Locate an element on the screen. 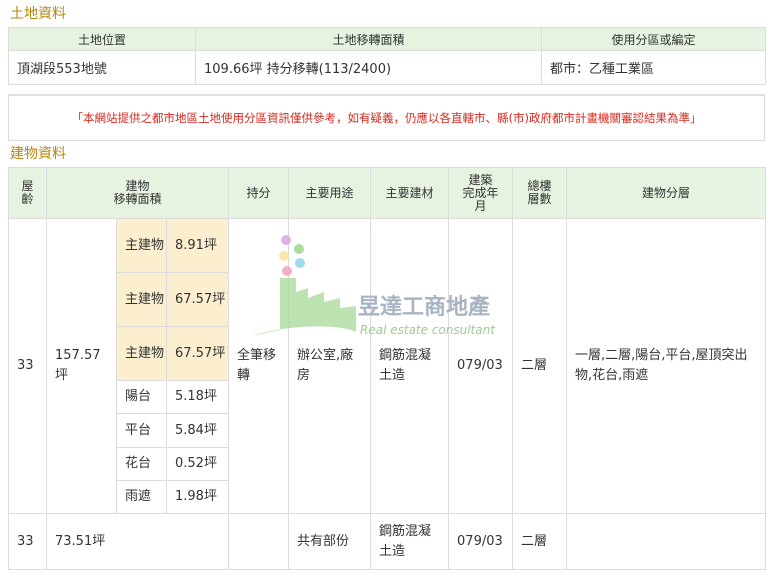  sub-item-value: 1.98坪 is located at coordinates (197, 497).